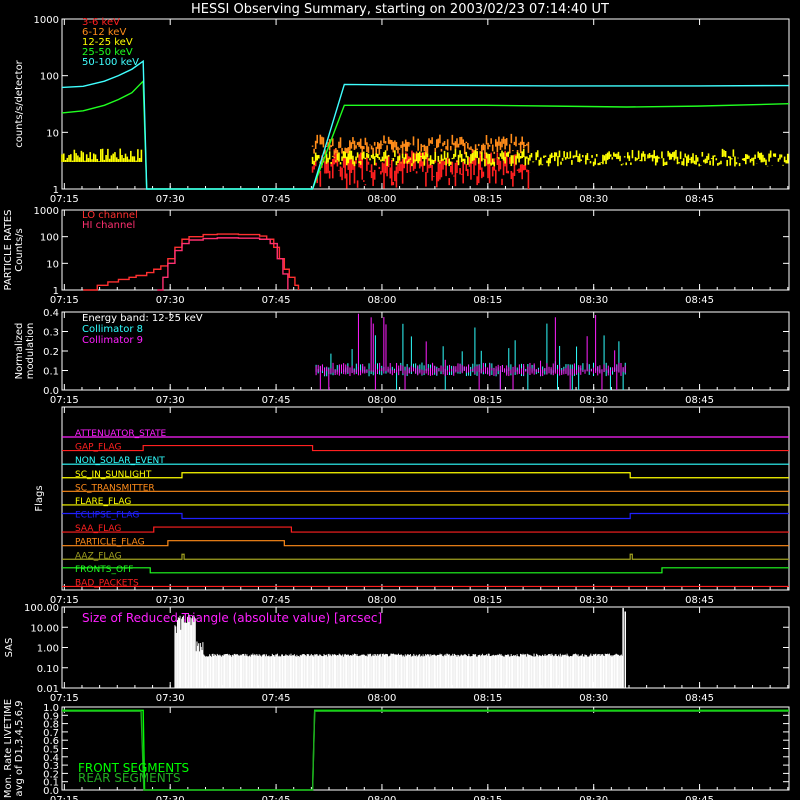 The width and height of the screenshot is (800, 800). Describe the element at coordinates (487, 400) in the screenshot. I see `modulation-xtick-label: 08:15` at that location.